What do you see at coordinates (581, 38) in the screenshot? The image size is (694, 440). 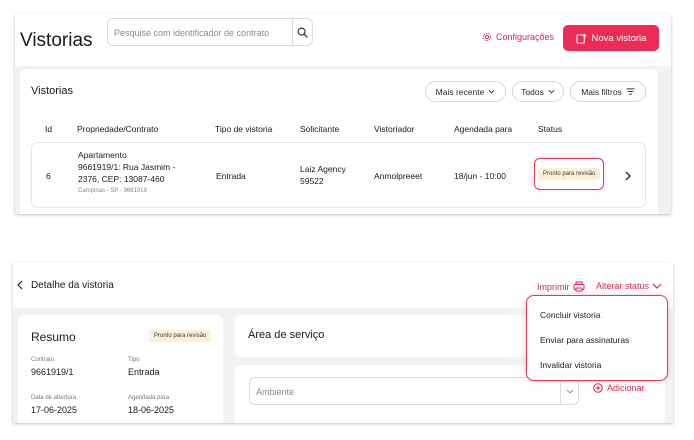 I see `new-inspection-icon` at bounding box center [581, 38].